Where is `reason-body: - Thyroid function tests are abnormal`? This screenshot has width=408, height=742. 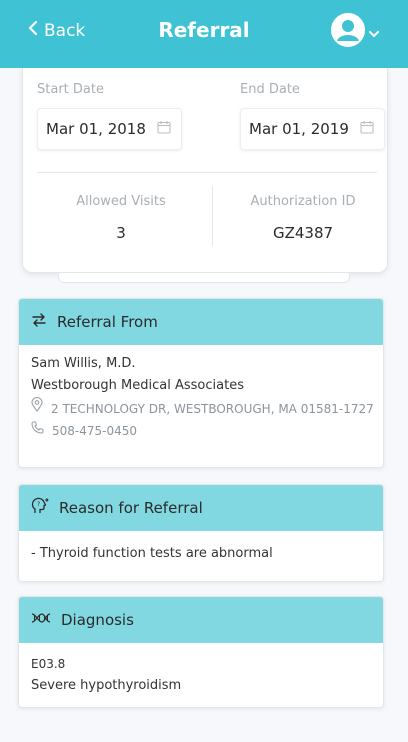
reason-body: - Thyroid function tests are abnormal is located at coordinates (201, 552).